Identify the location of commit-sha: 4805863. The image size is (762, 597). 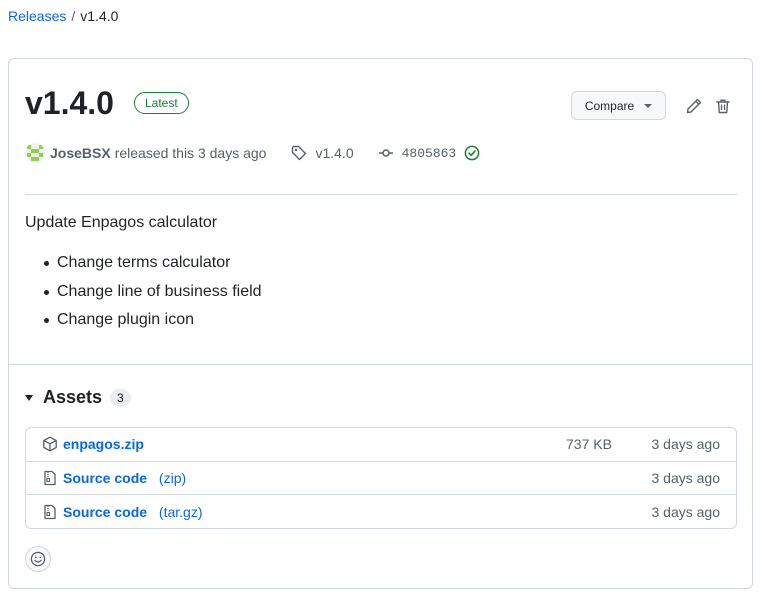
(429, 153).